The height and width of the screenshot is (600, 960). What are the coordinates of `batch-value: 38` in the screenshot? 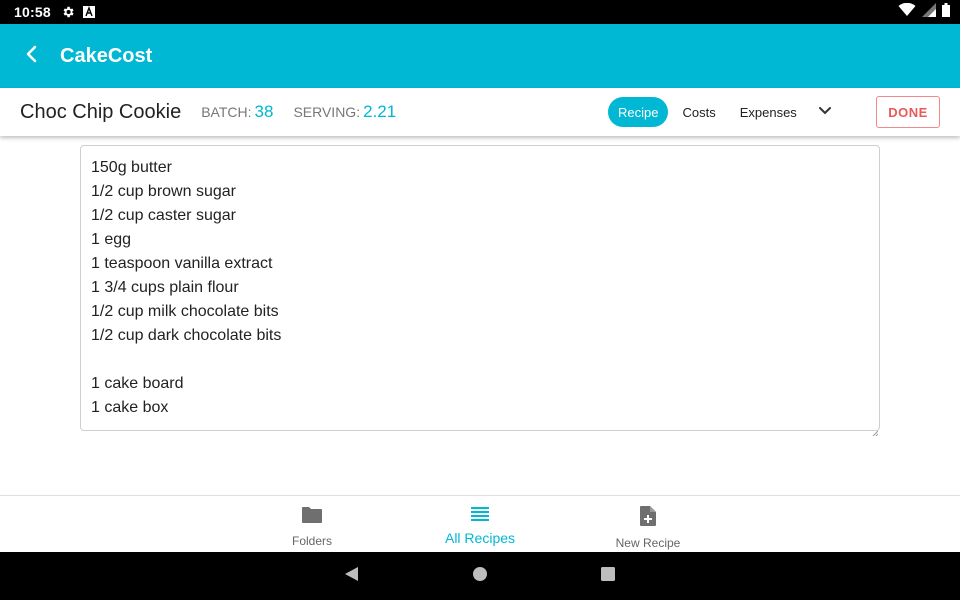 It's located at (264, 112).